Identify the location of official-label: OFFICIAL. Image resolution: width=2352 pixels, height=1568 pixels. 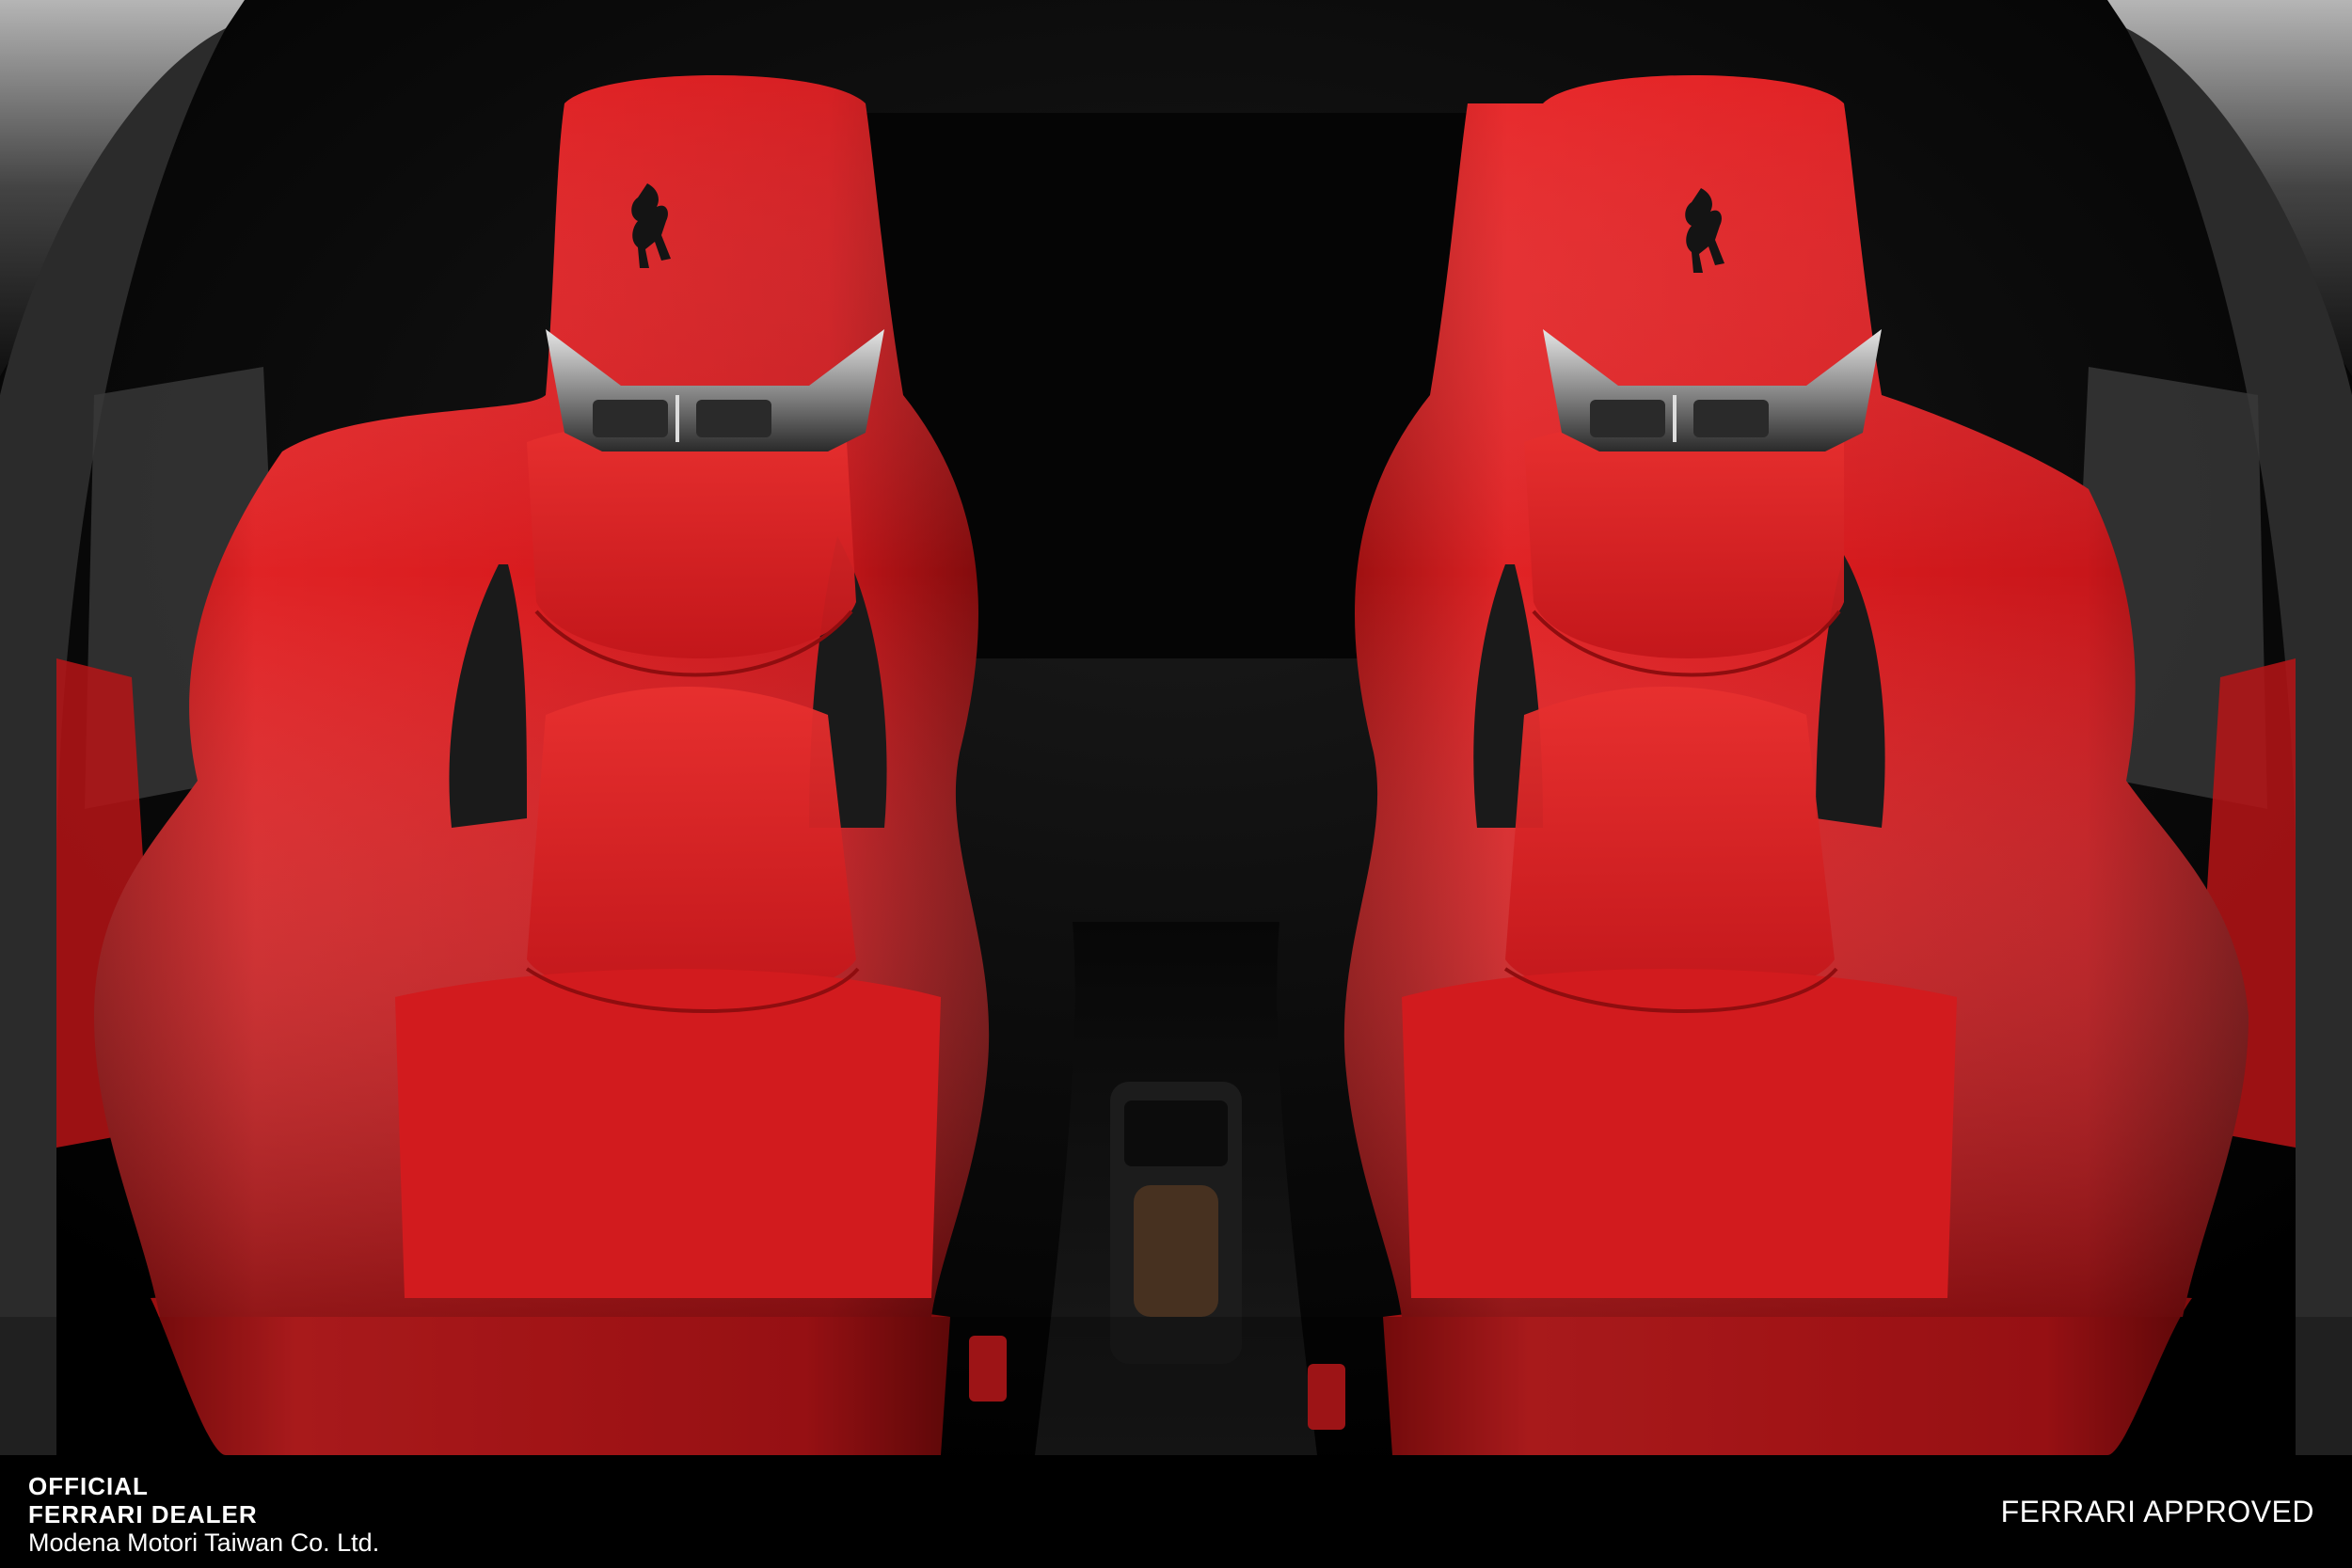
(88, 1486).